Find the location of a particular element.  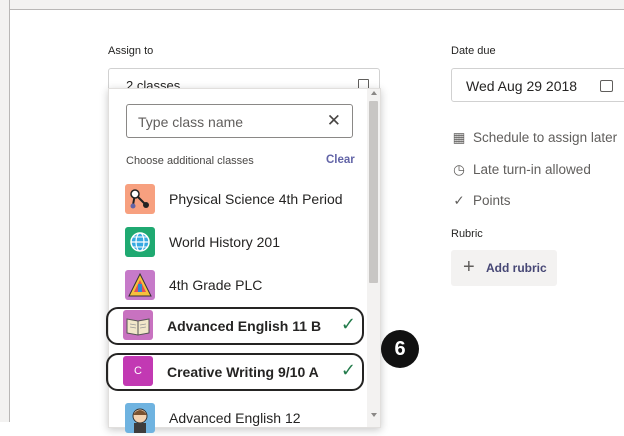

class-name: World History 201 is located at coordinates (225, 242).